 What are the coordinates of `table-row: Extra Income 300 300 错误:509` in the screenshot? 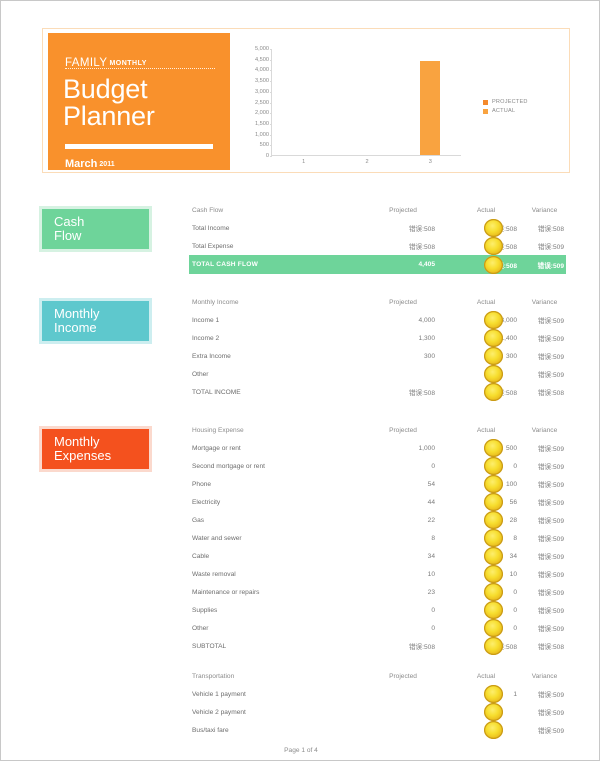 It's located at (377, 356).